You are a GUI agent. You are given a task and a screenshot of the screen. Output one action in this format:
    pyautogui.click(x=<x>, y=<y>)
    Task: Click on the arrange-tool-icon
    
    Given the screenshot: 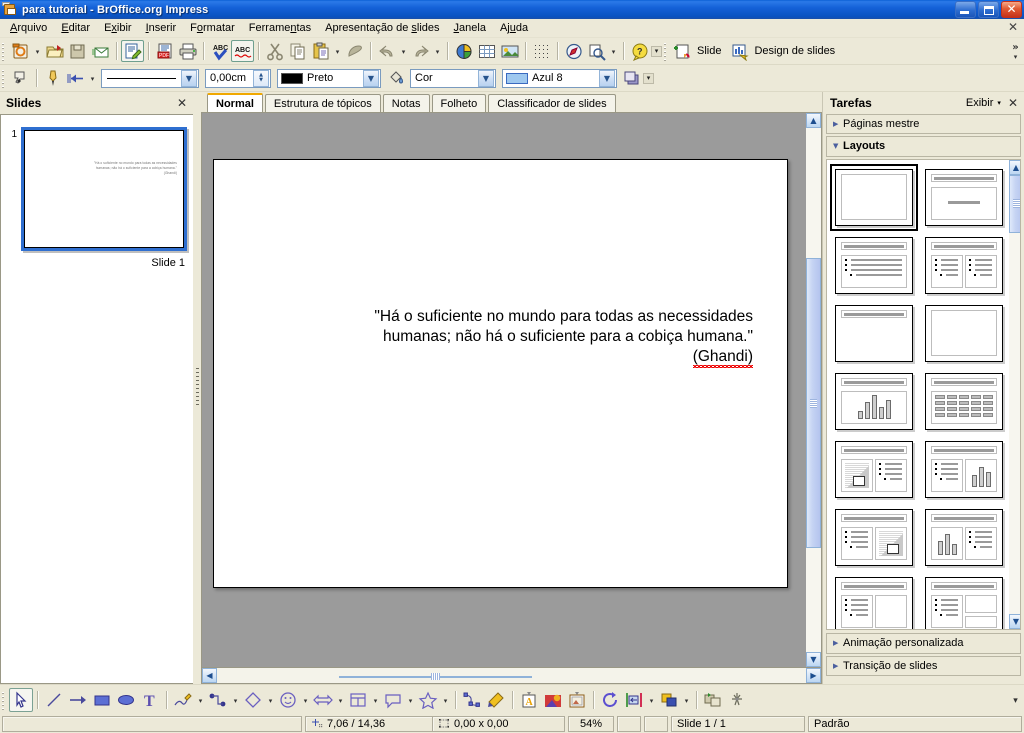 What is the action you would take?
    pyautogui.click(x=669, y=700)
    